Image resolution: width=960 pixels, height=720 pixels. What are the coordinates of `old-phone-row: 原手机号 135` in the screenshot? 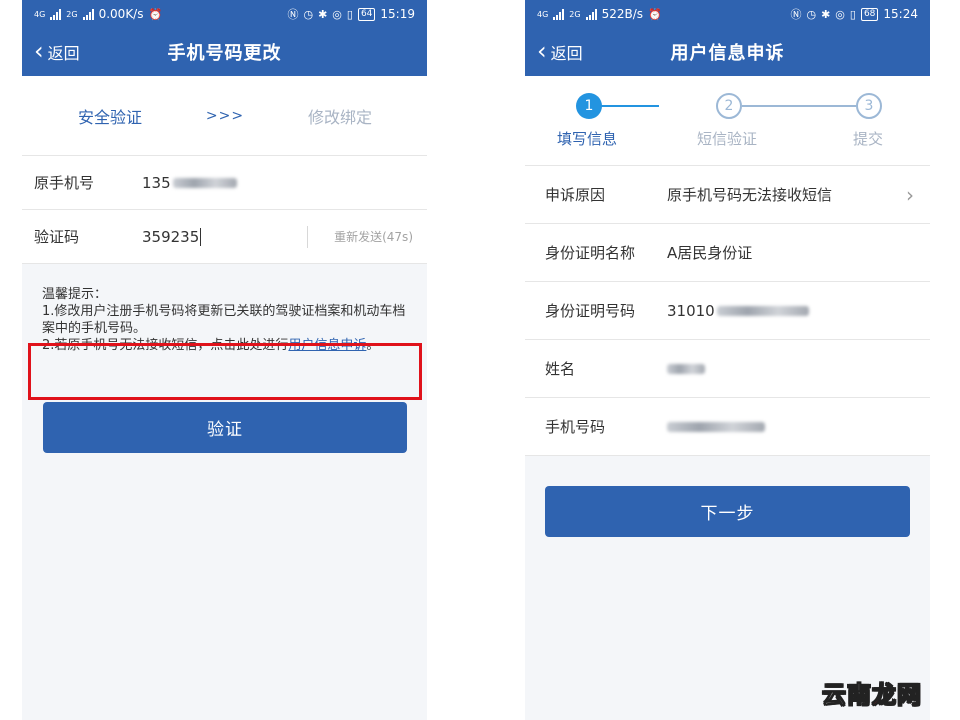 It's located at (224, 183).